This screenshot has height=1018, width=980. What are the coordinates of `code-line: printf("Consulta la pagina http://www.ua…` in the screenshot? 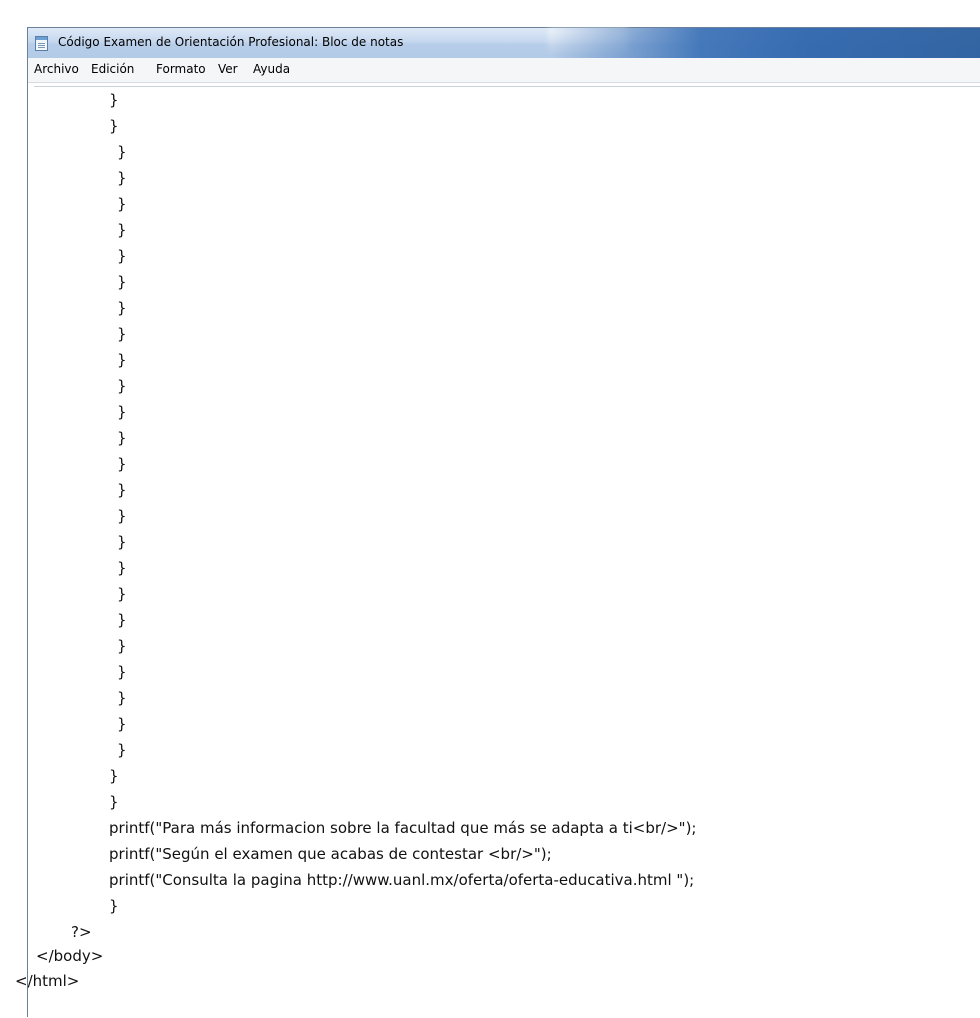 It's located at (402, 880).